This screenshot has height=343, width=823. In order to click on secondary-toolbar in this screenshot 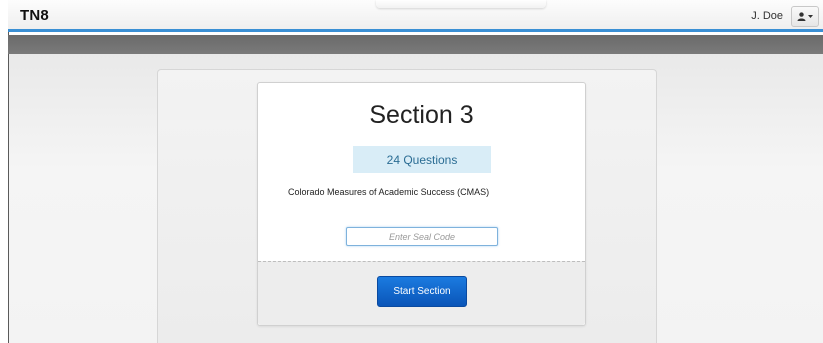, I will do `click(415, 44)`.